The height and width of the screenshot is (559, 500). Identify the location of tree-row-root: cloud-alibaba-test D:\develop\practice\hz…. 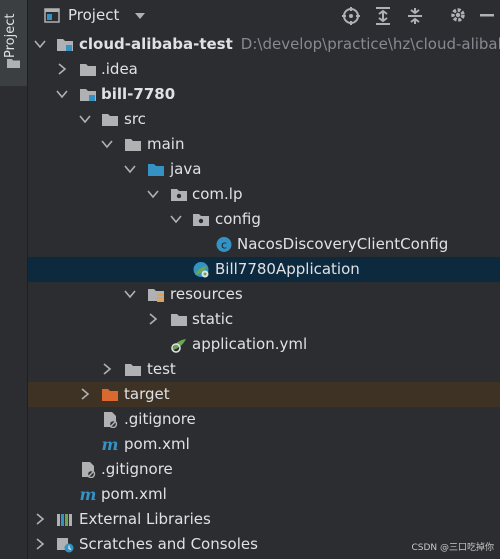
(264, 44).